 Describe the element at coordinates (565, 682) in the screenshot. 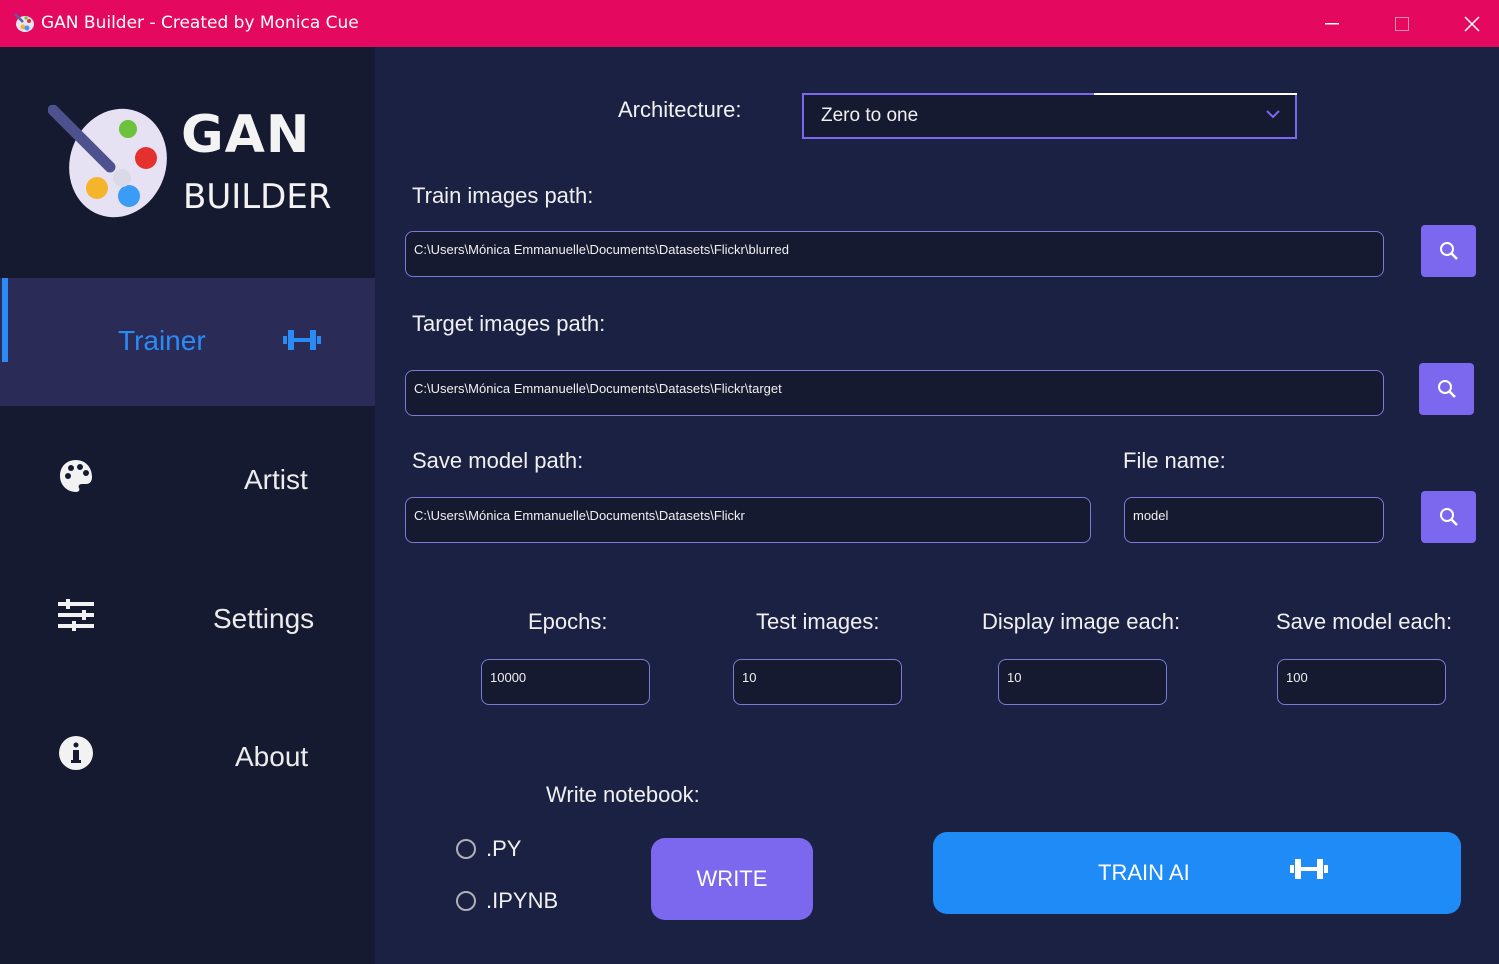

I see `epochs-input: 10000` at that location.